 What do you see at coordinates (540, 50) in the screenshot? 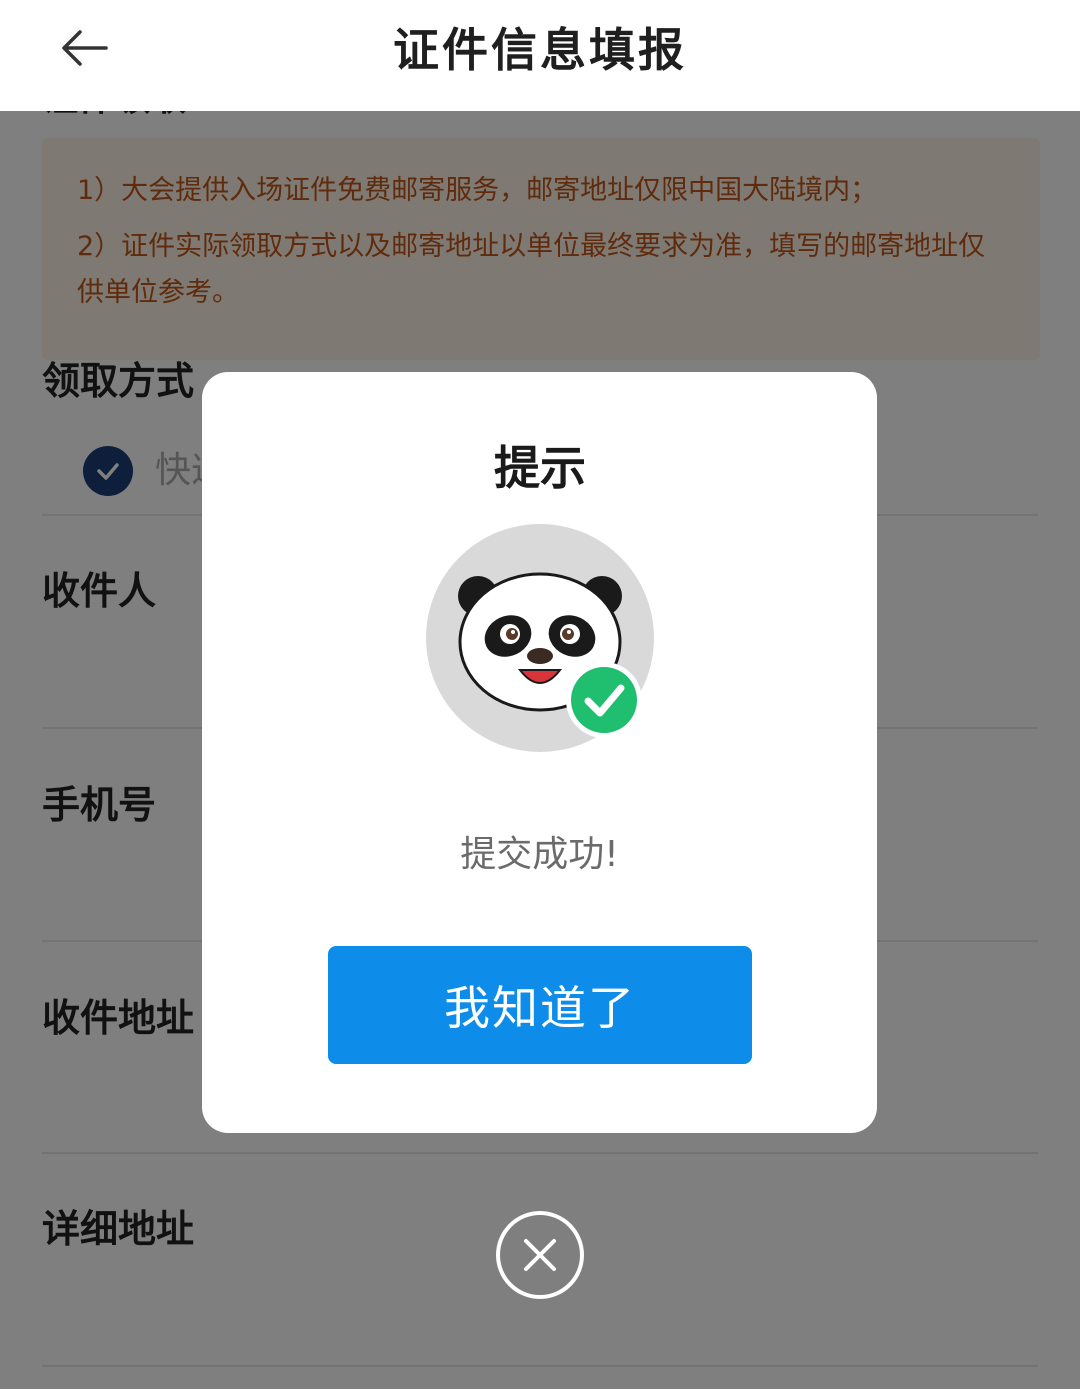
I see `page-title: 证件信息填报` at bounding box center [540, 50].